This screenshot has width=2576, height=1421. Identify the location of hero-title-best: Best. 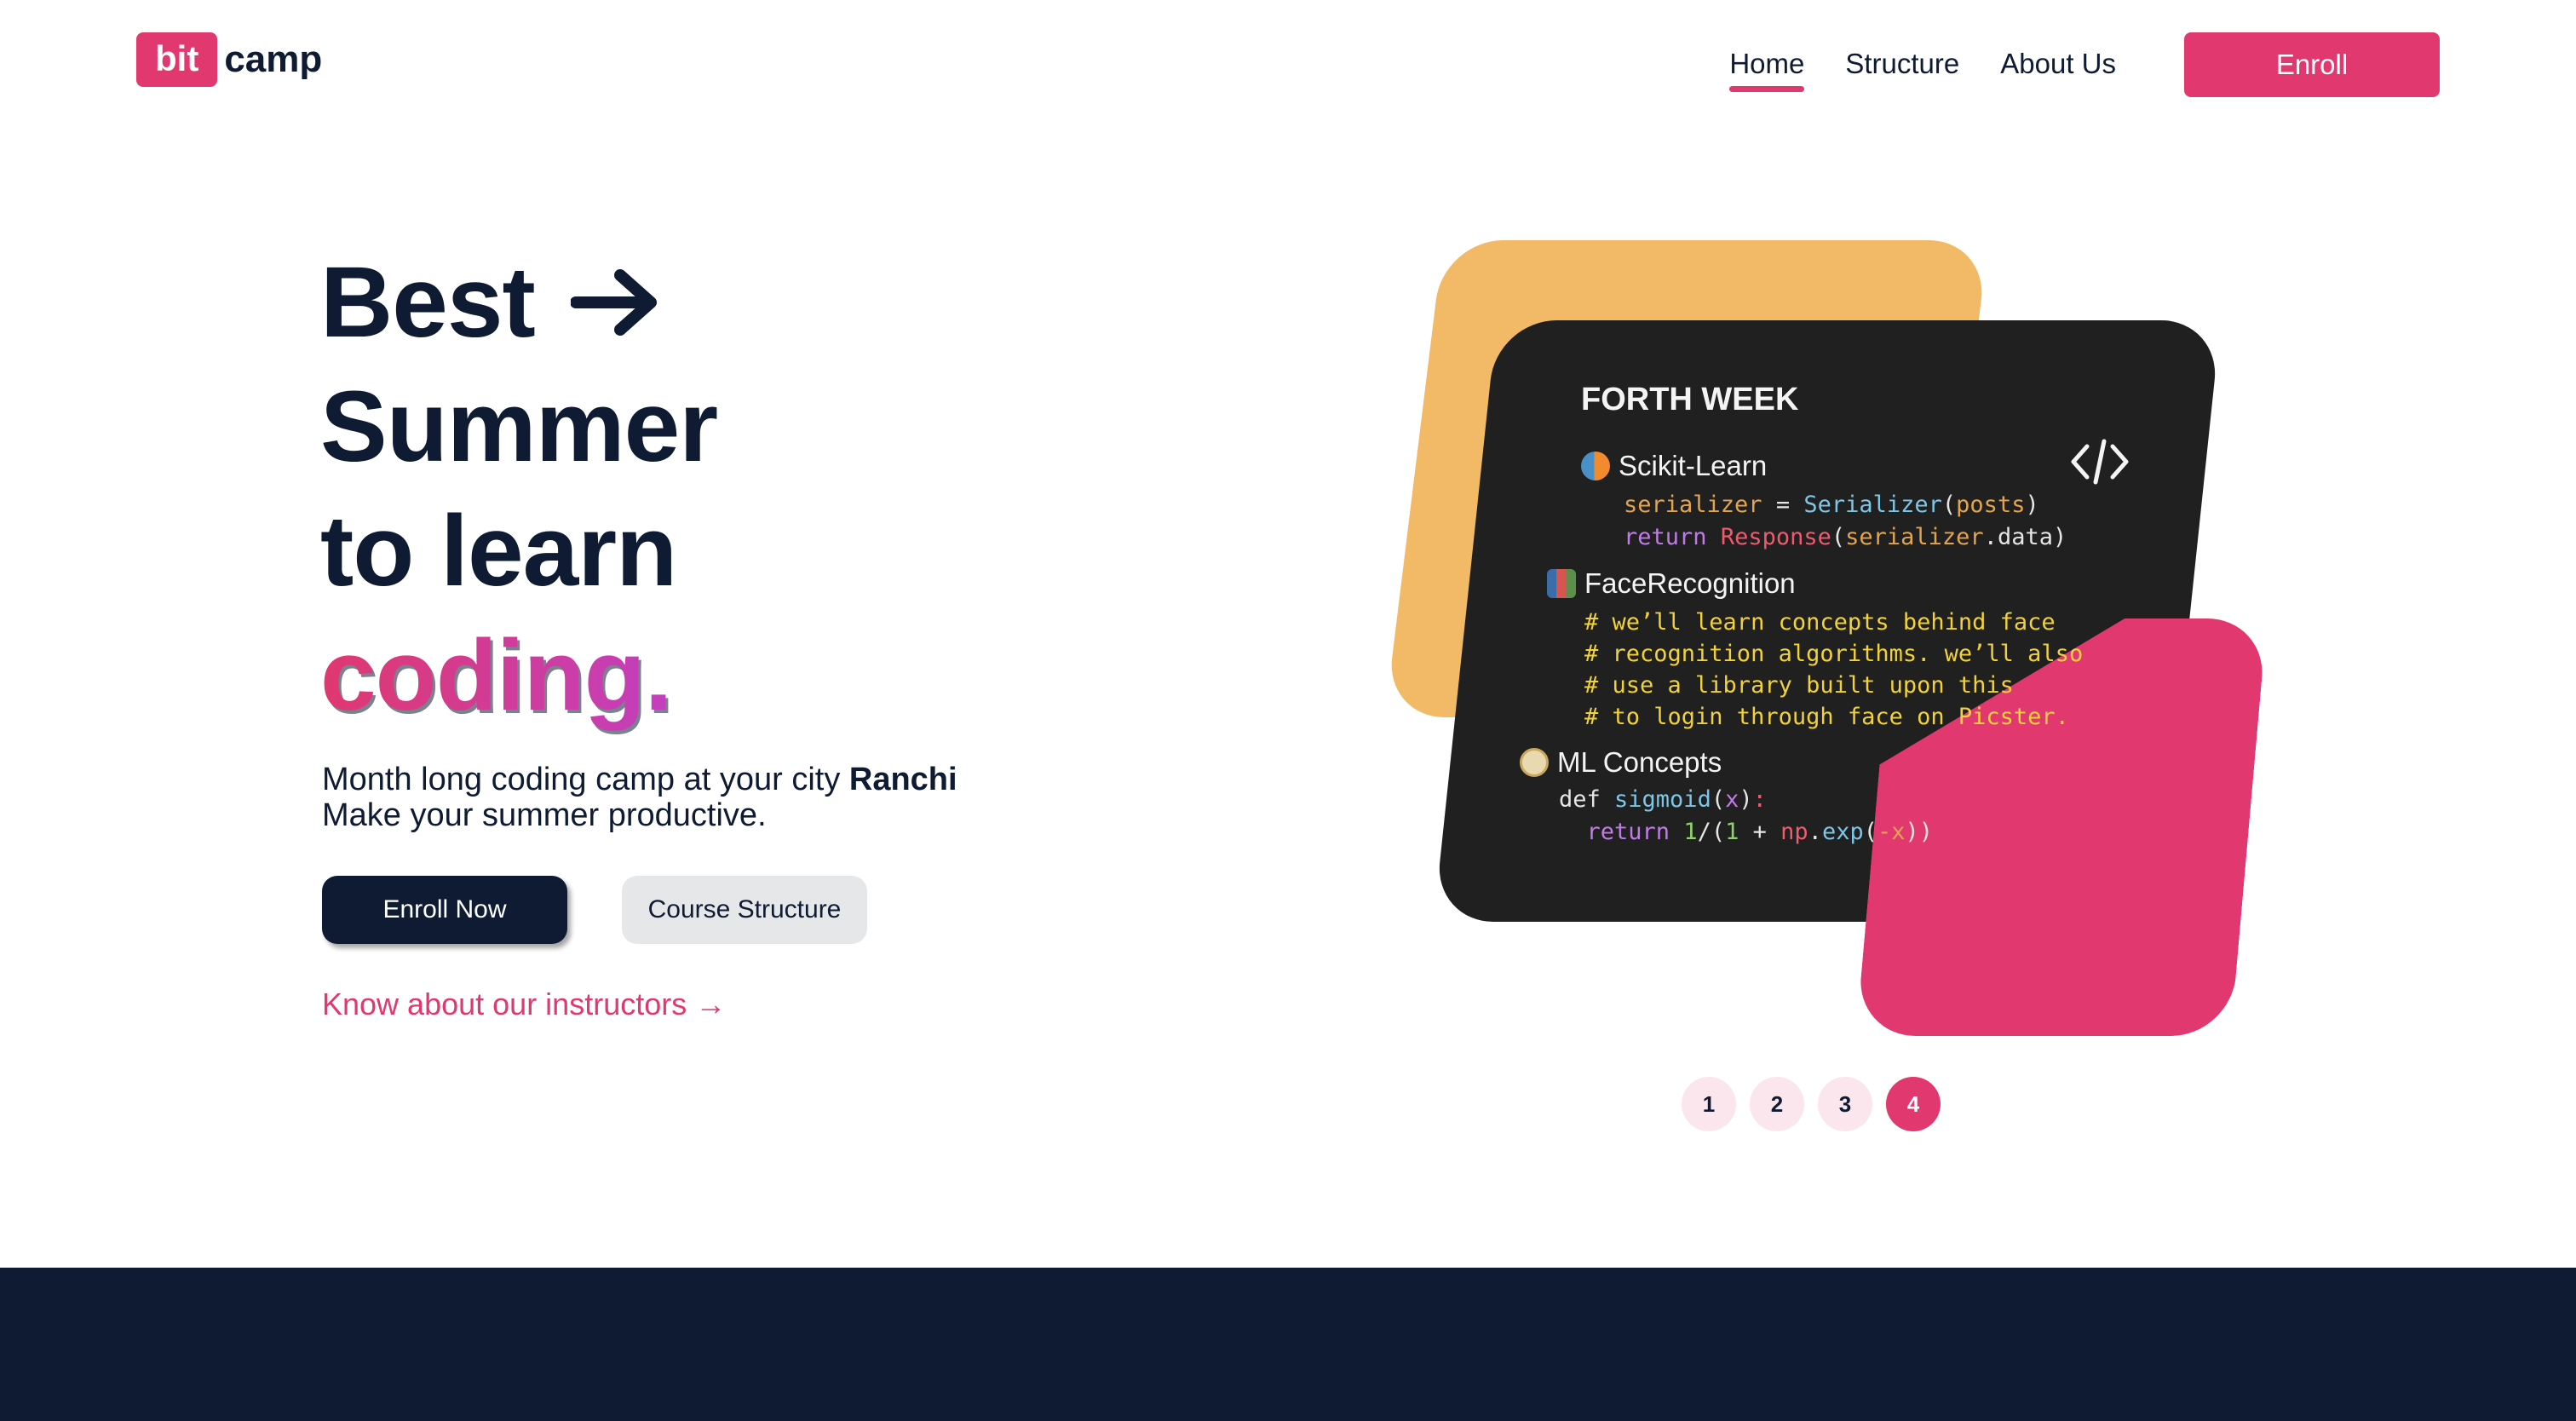
(428, 302).